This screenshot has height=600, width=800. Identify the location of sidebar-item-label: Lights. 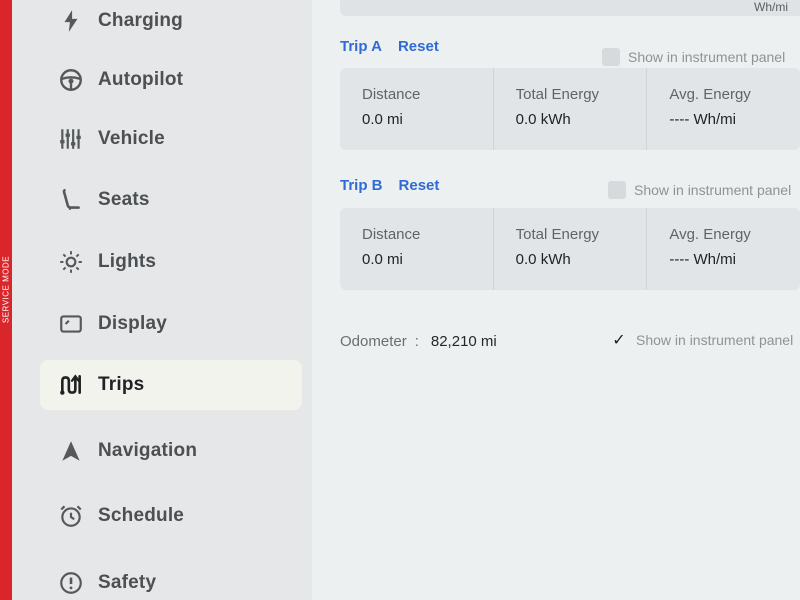
(127, 261).